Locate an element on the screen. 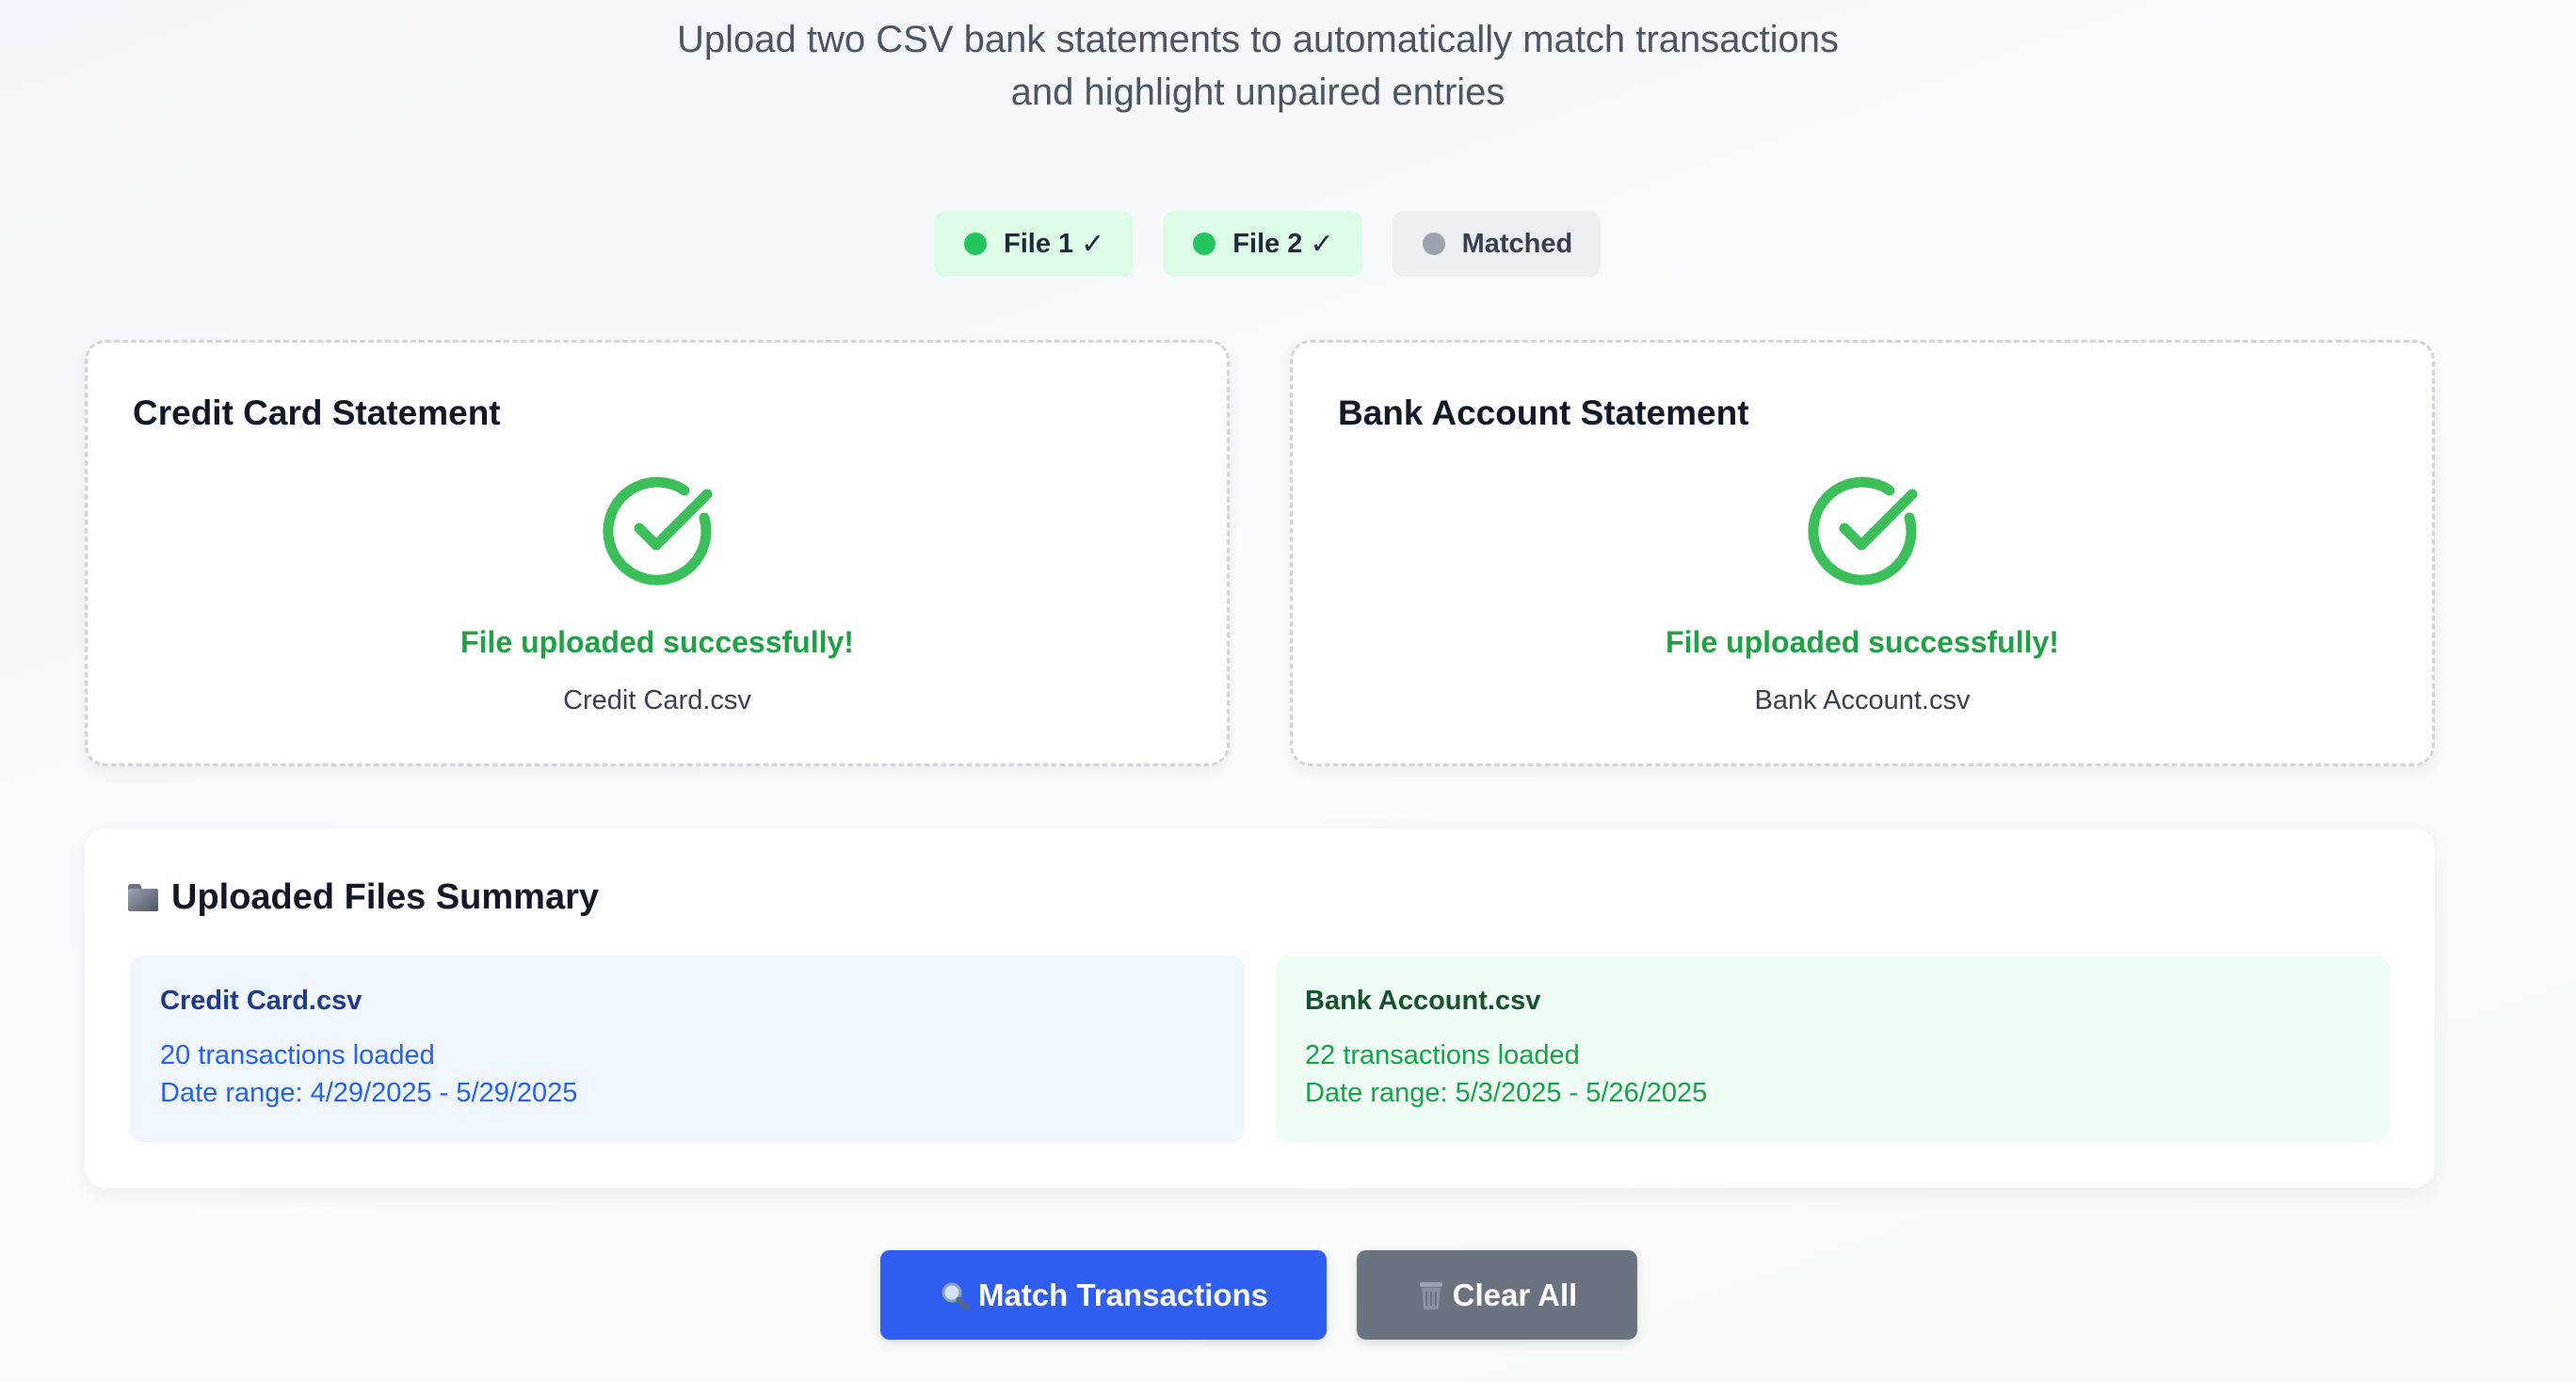 This screenshot has height=1382, width=2576. upload-card-title: Bank Account Statement is located at coordinates (1543, 413).